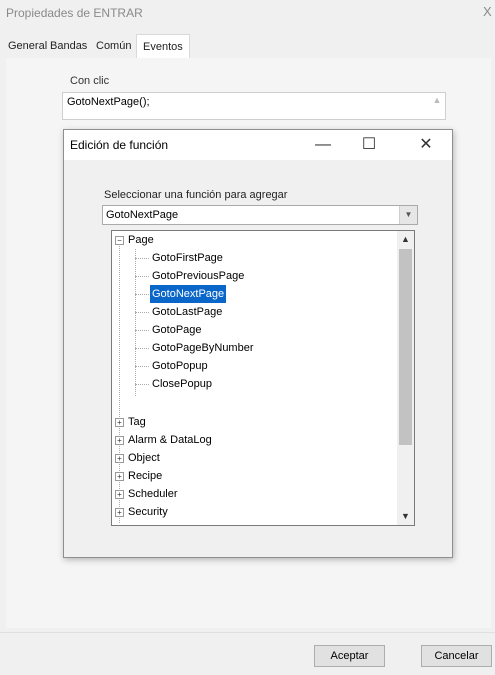  Describe the element at coordinates (405, 347) in the screenshot. I see `scroll-thumb` at that location.